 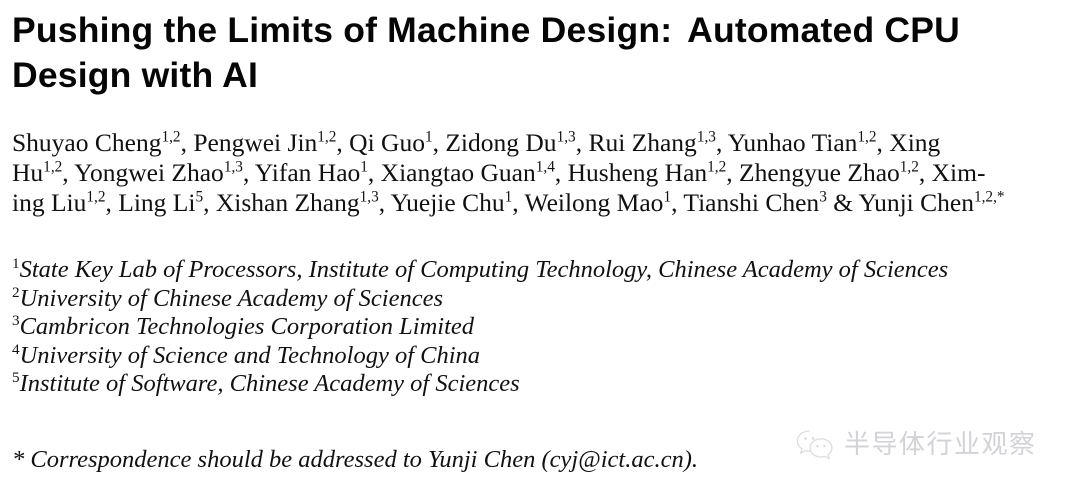 What do you see at coordinates (149, 172) in the screenshot?
I see `author-name: Yongwei Zhao` at bounding box center [149, 172].